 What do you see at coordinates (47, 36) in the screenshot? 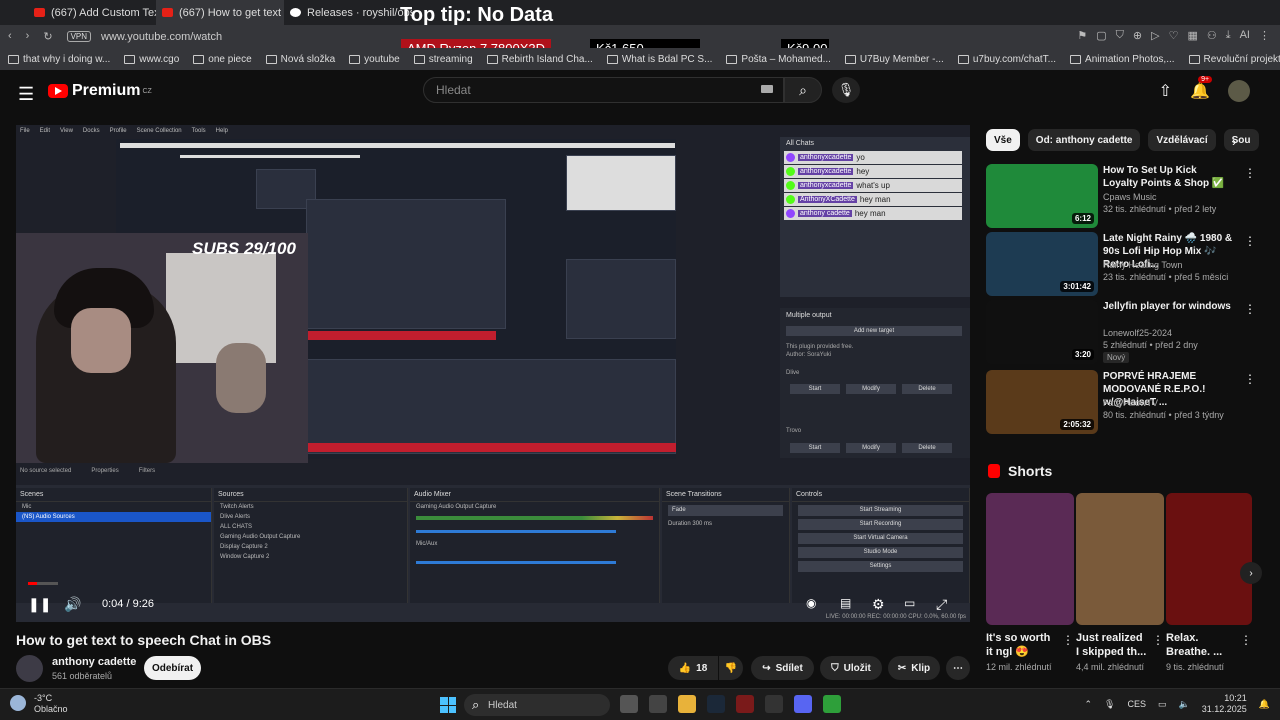
I see `reload-icon: ↻` at bounding box center [47, 36].